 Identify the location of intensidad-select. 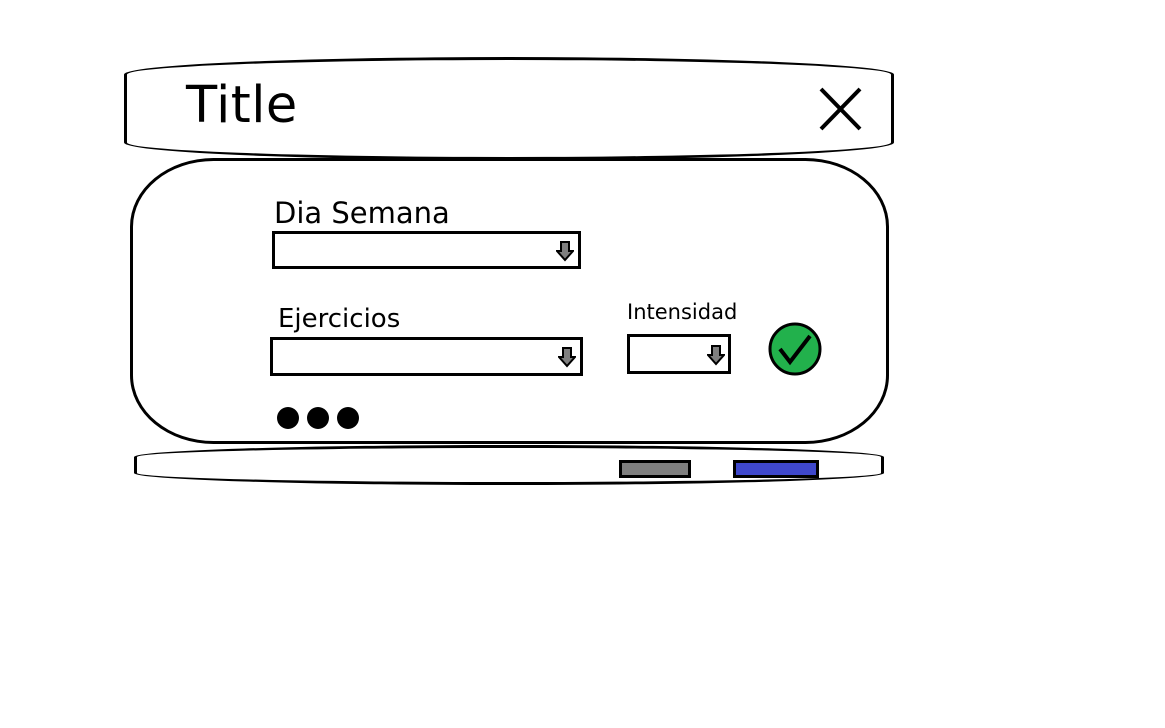
(679, 354).